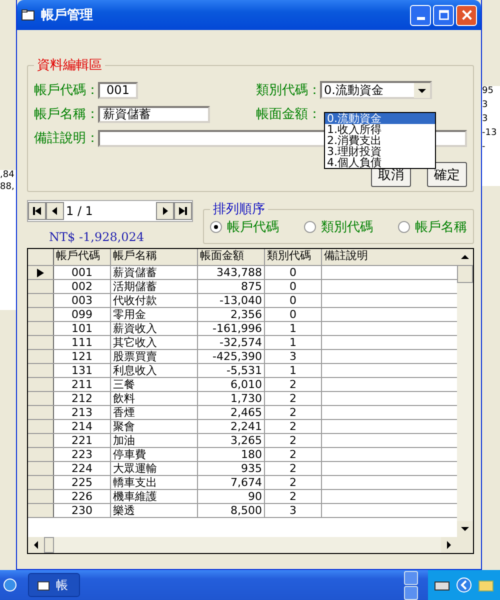 The width and height of the screenshot is (500, 600). Describe the element at coordinates (231, 257) in the screenshot. I see `column-header: 帳面金額` at that location.